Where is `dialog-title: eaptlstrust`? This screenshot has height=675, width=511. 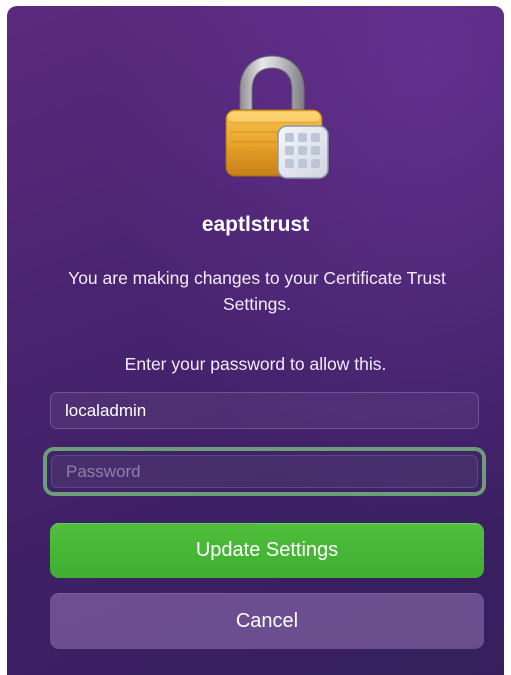
dialog-title: eaptlstrust is located at coordinates (255, 224).